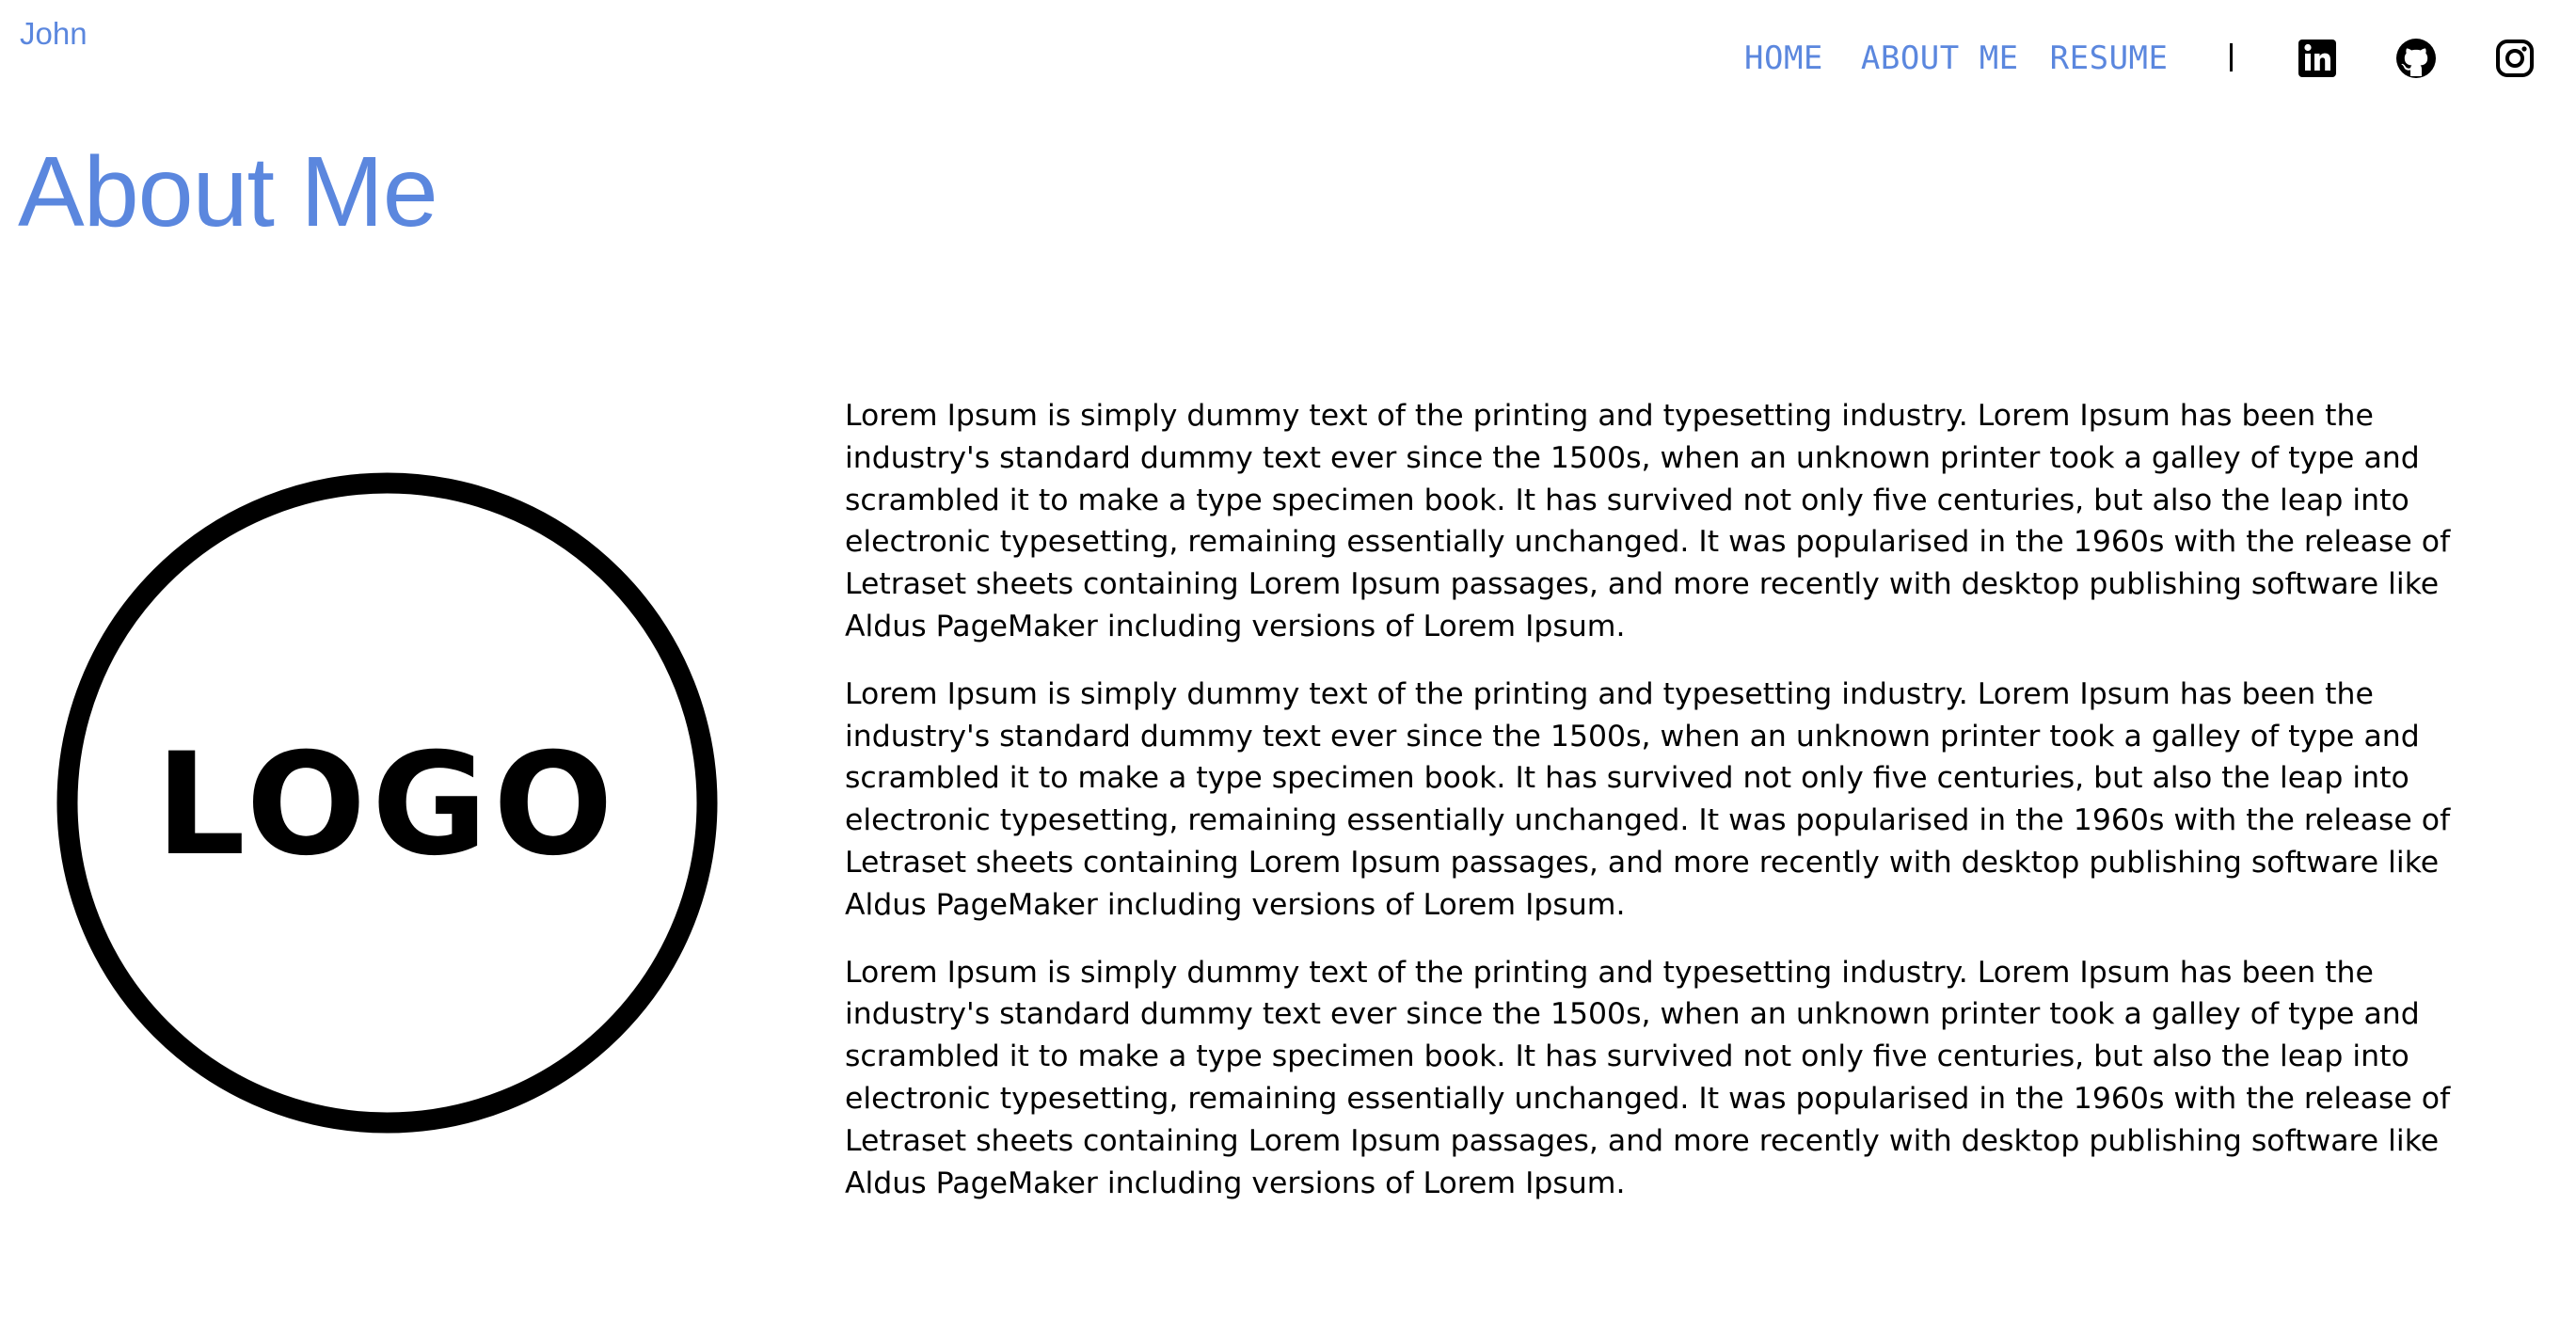  I want to click on nav-resume-link: RESUME, so click(2109, 58).